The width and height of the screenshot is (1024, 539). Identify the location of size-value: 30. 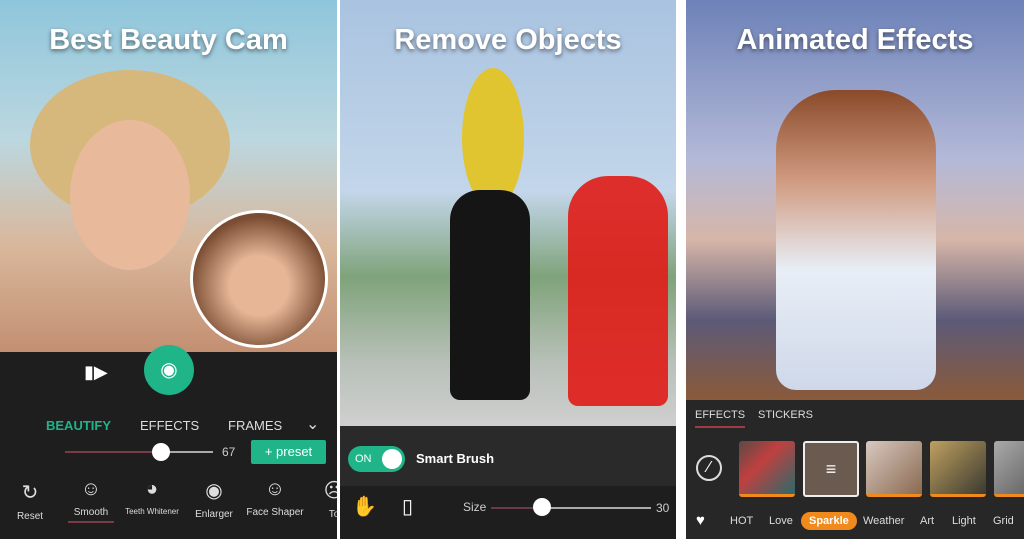
(663, 508).